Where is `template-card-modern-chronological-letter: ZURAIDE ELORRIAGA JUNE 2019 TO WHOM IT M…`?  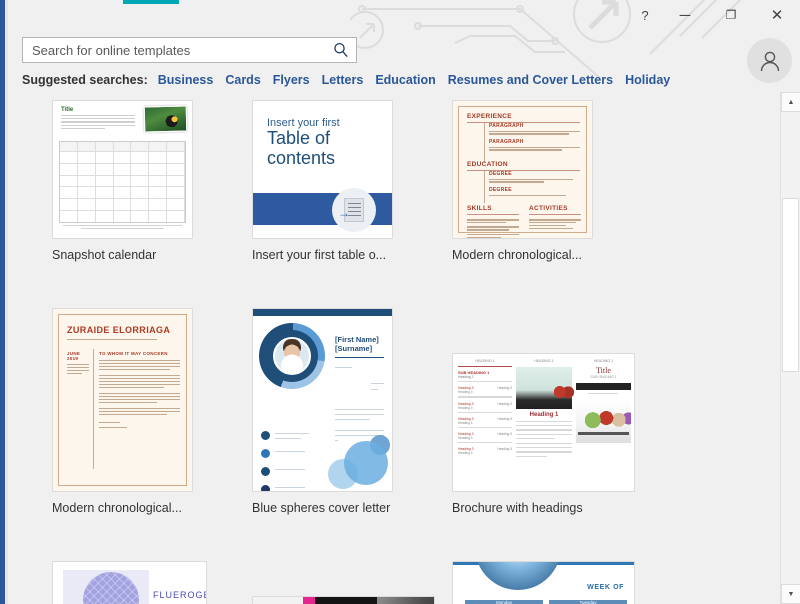 template-card-modern-chronological-letter: ZURAIDE ELORRIAGA JUNE 2019 TO WHOM IT M… is located at coordinates (122, 411).